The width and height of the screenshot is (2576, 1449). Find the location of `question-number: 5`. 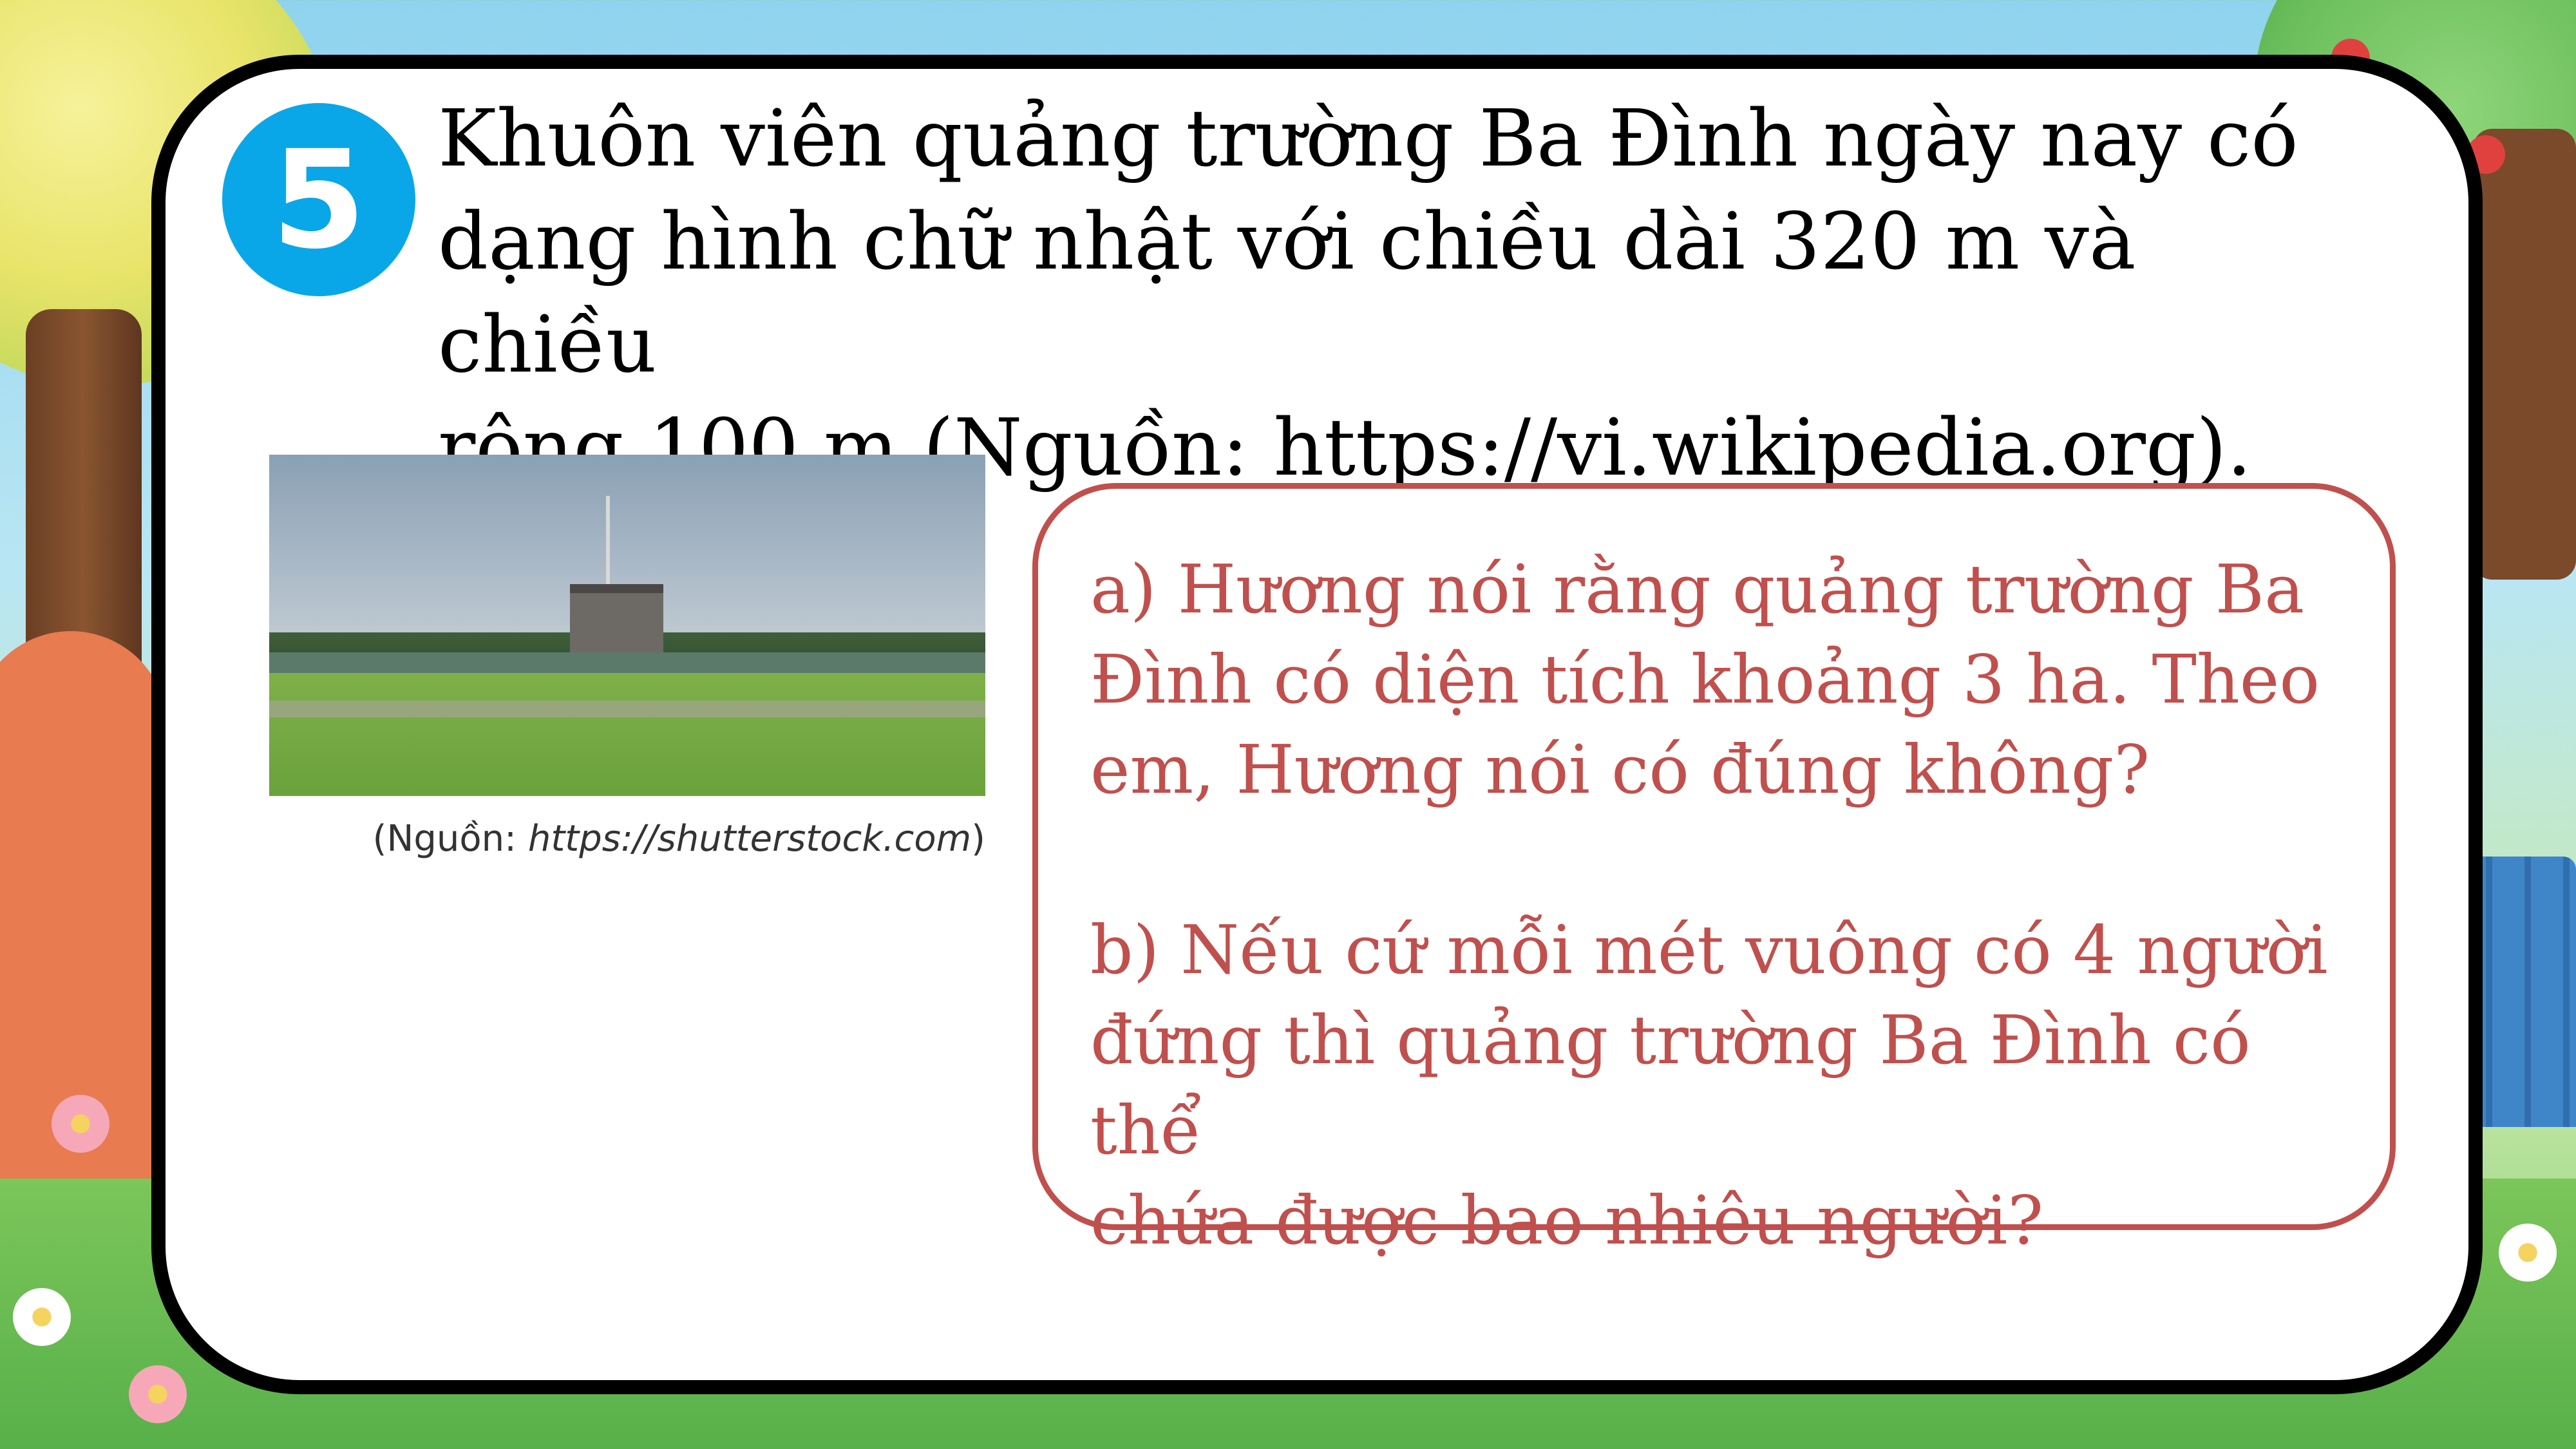

question-number: 5 is located at coordinates (318, 199).